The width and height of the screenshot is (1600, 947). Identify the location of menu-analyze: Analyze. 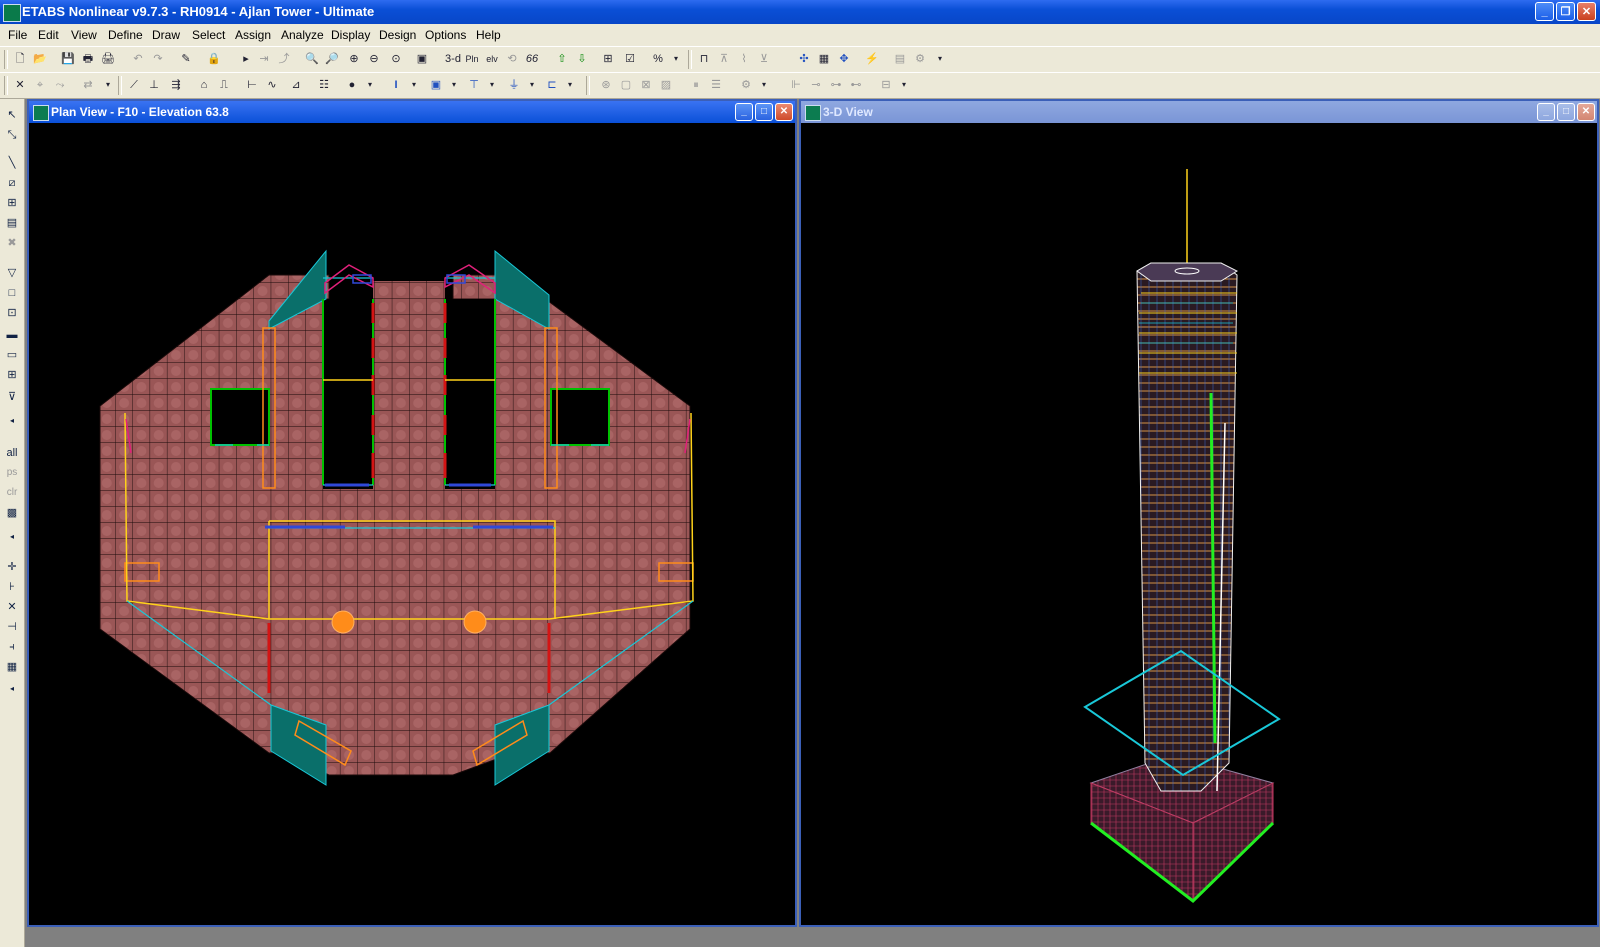
(302, 35).